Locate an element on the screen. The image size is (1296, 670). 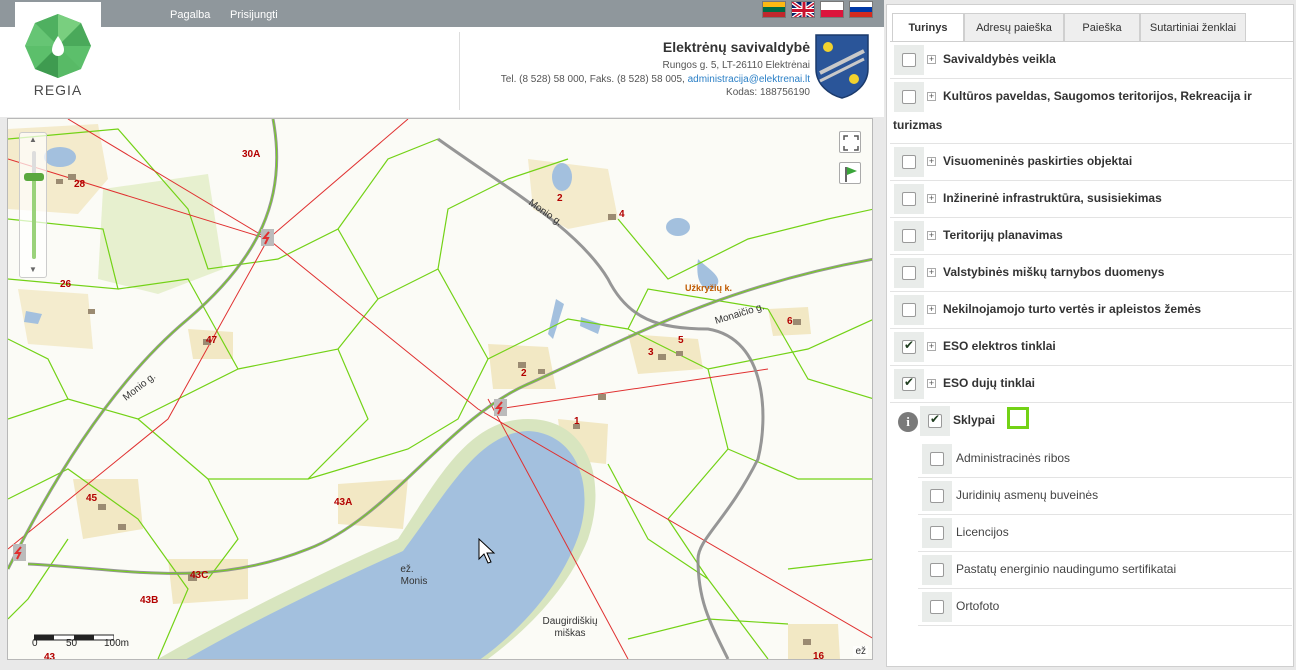
tab-legend: Sutartiniai ženklai is located at coordinates (1193, 27).